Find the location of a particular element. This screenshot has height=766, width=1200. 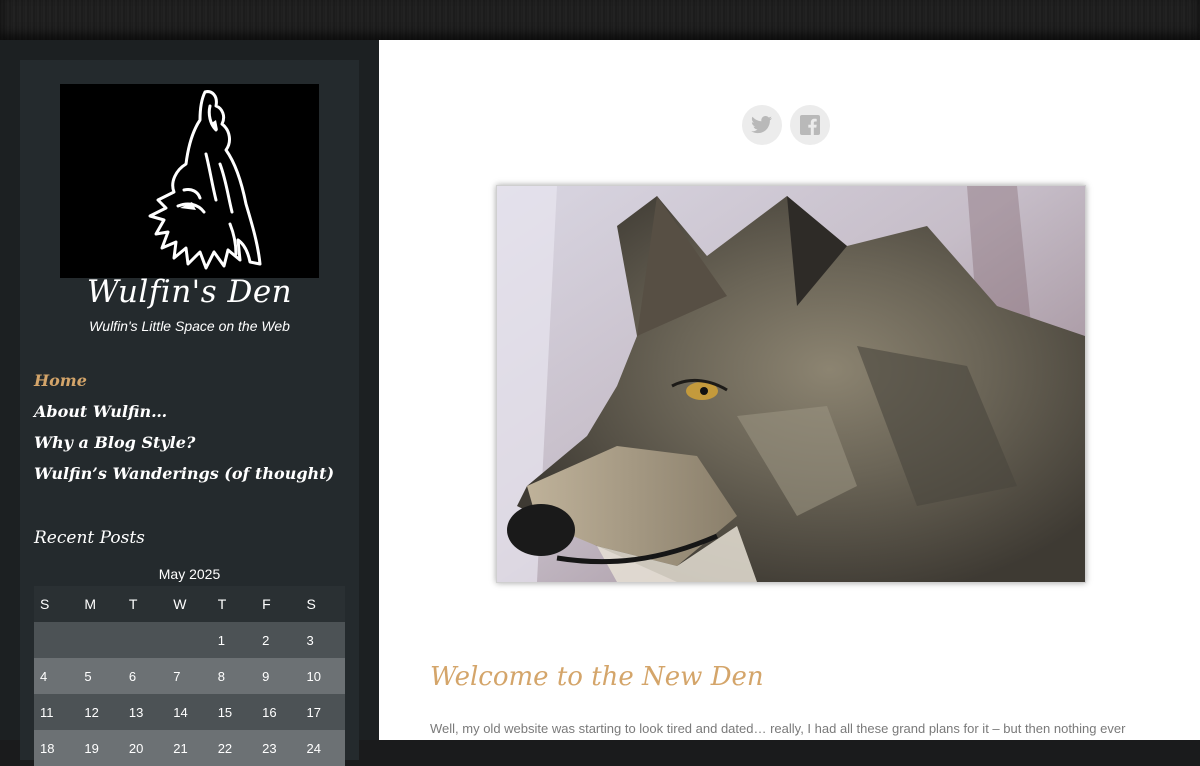

nav-item-home: Home is located at coordinates (184, 385).